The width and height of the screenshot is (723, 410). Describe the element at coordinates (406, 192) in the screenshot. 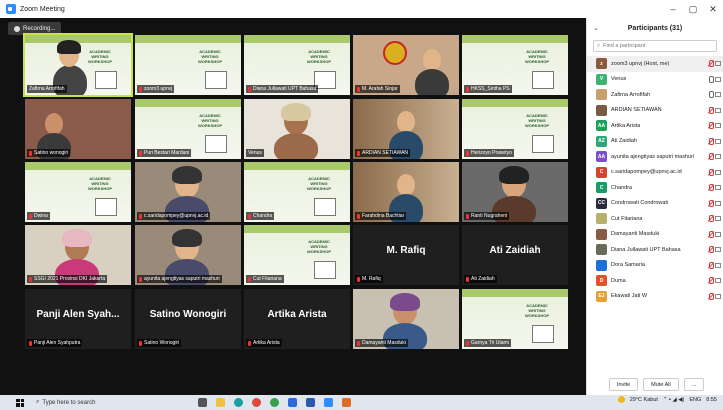

I see `video-tile: Farahdina Bachtiar` at that location.